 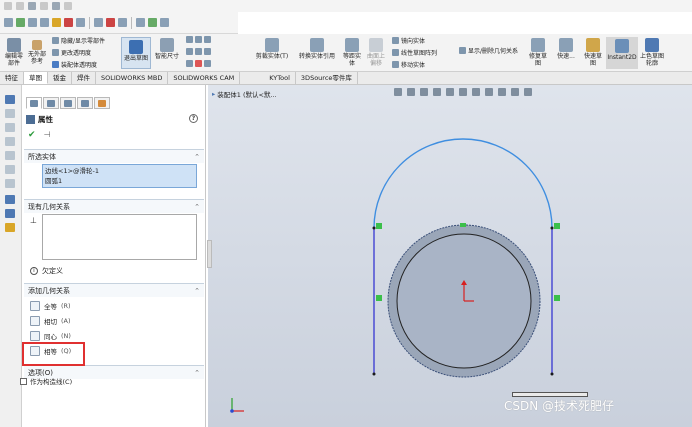 What do you see at coordinates (411, 92) in the screenshot?
I see `zoom-area-icon` at bounding box center [411, 92].